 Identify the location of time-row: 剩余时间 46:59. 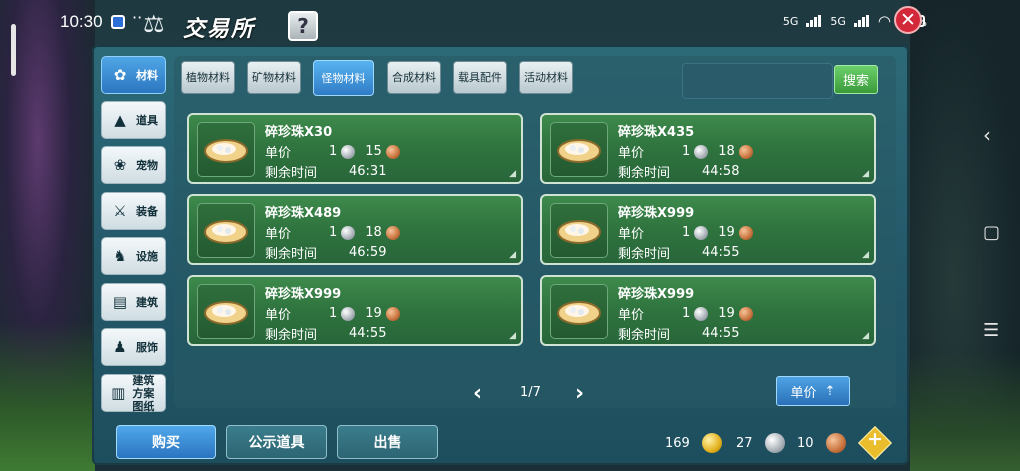
(325, 252).